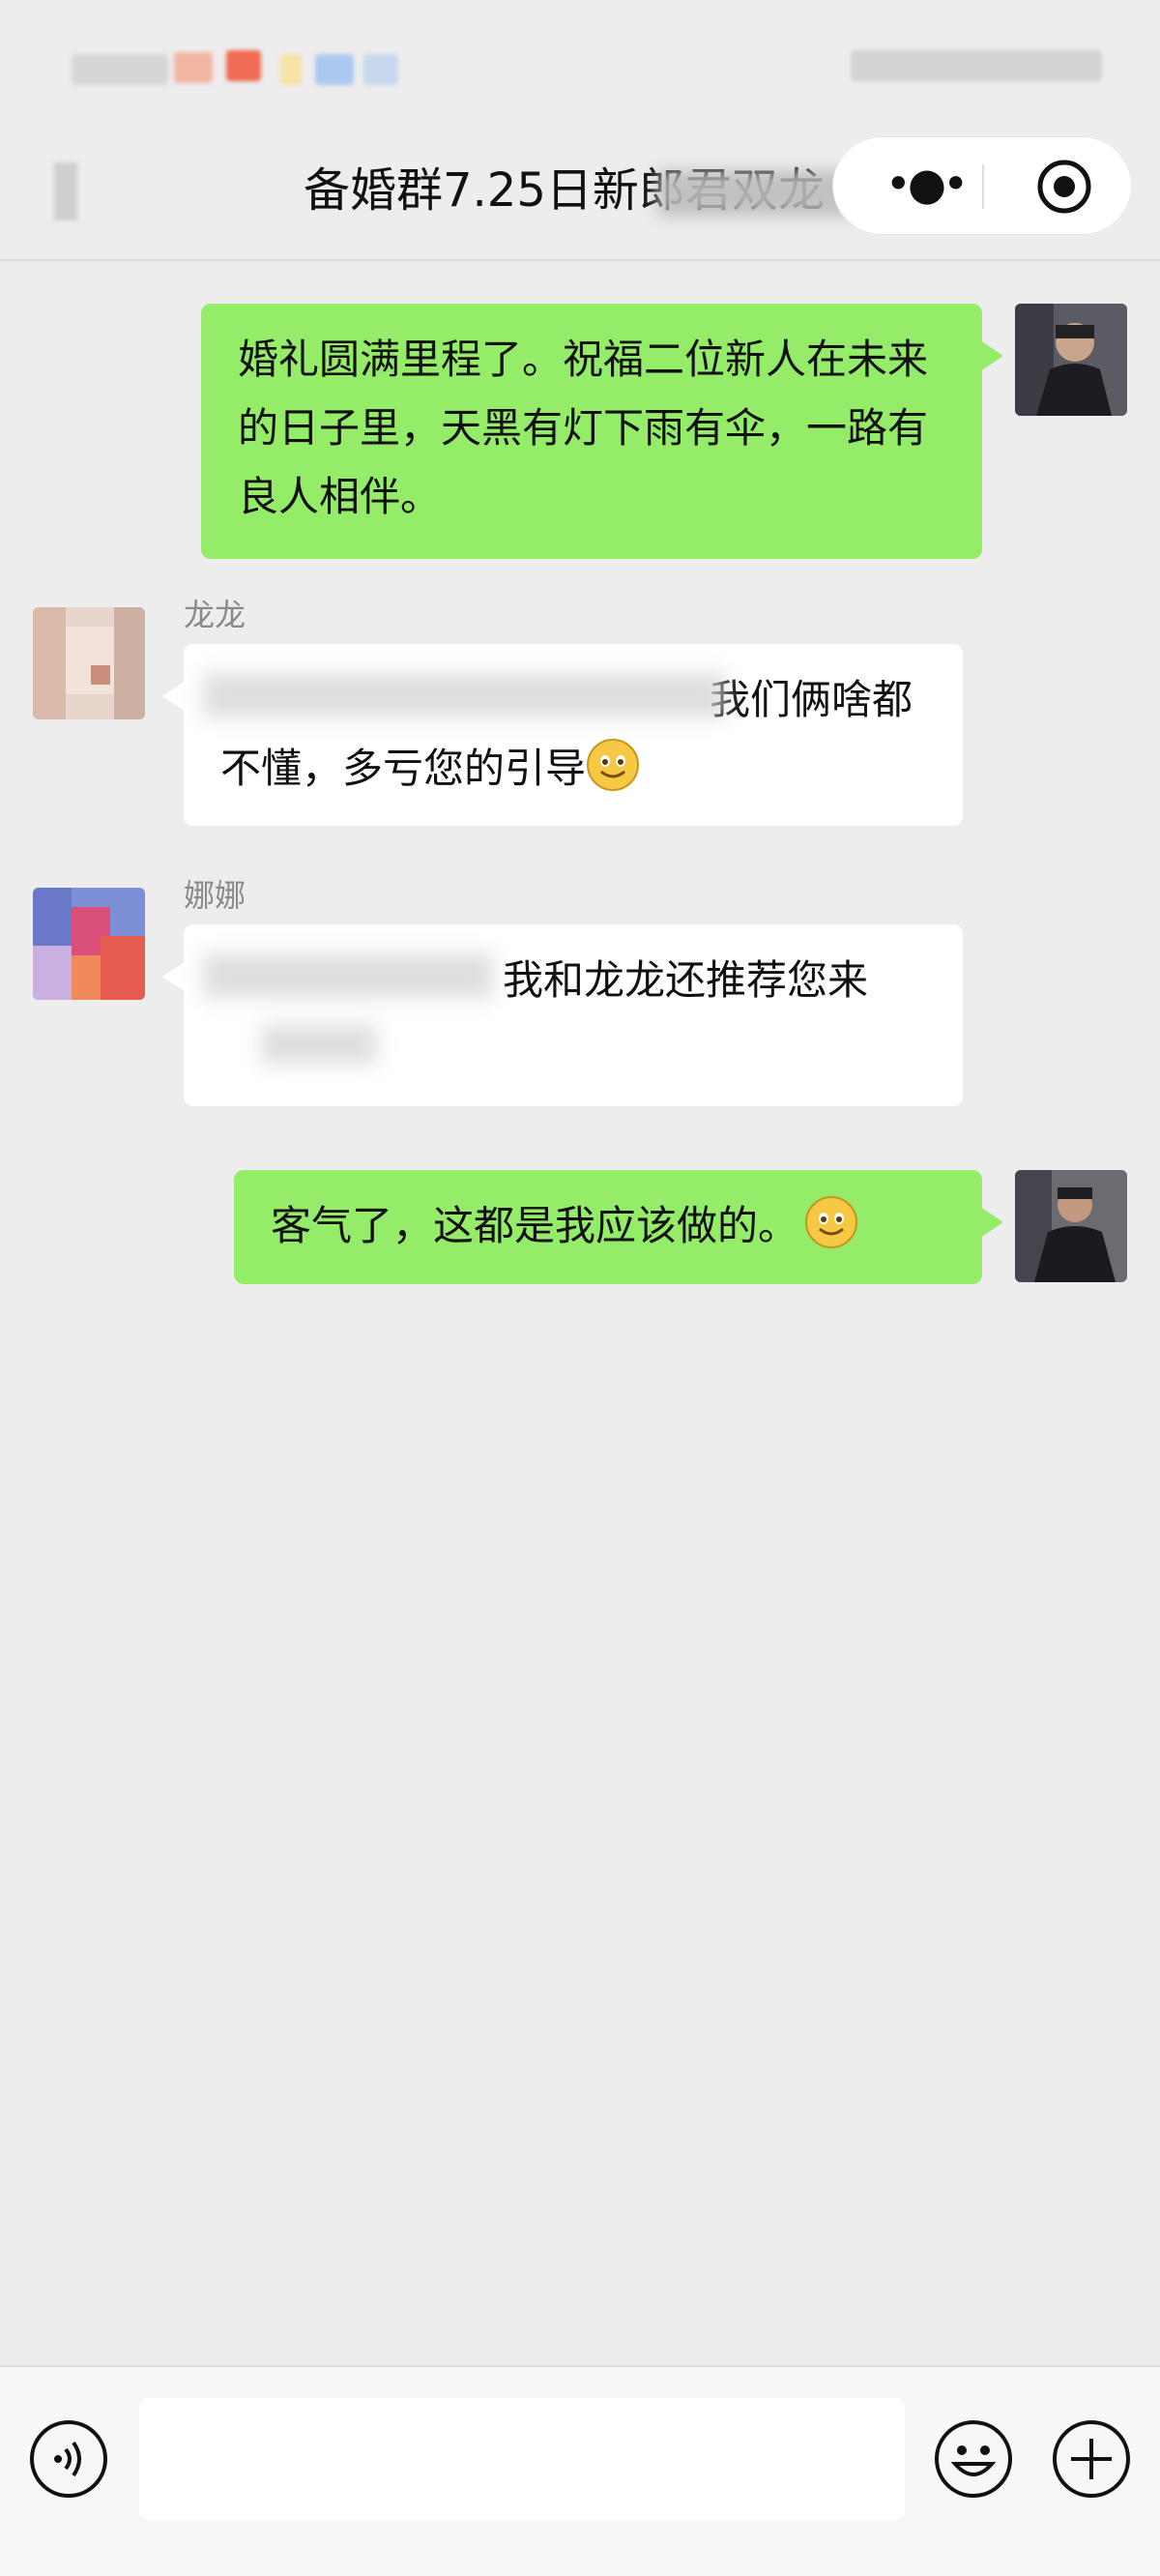 Image resolution: width=1160 pixels, height=2576 pixels. What do you see at coordinates (215, 895) in the screenshot?
I see `sender-name: 娜娜` at bounding box center [215, 895].